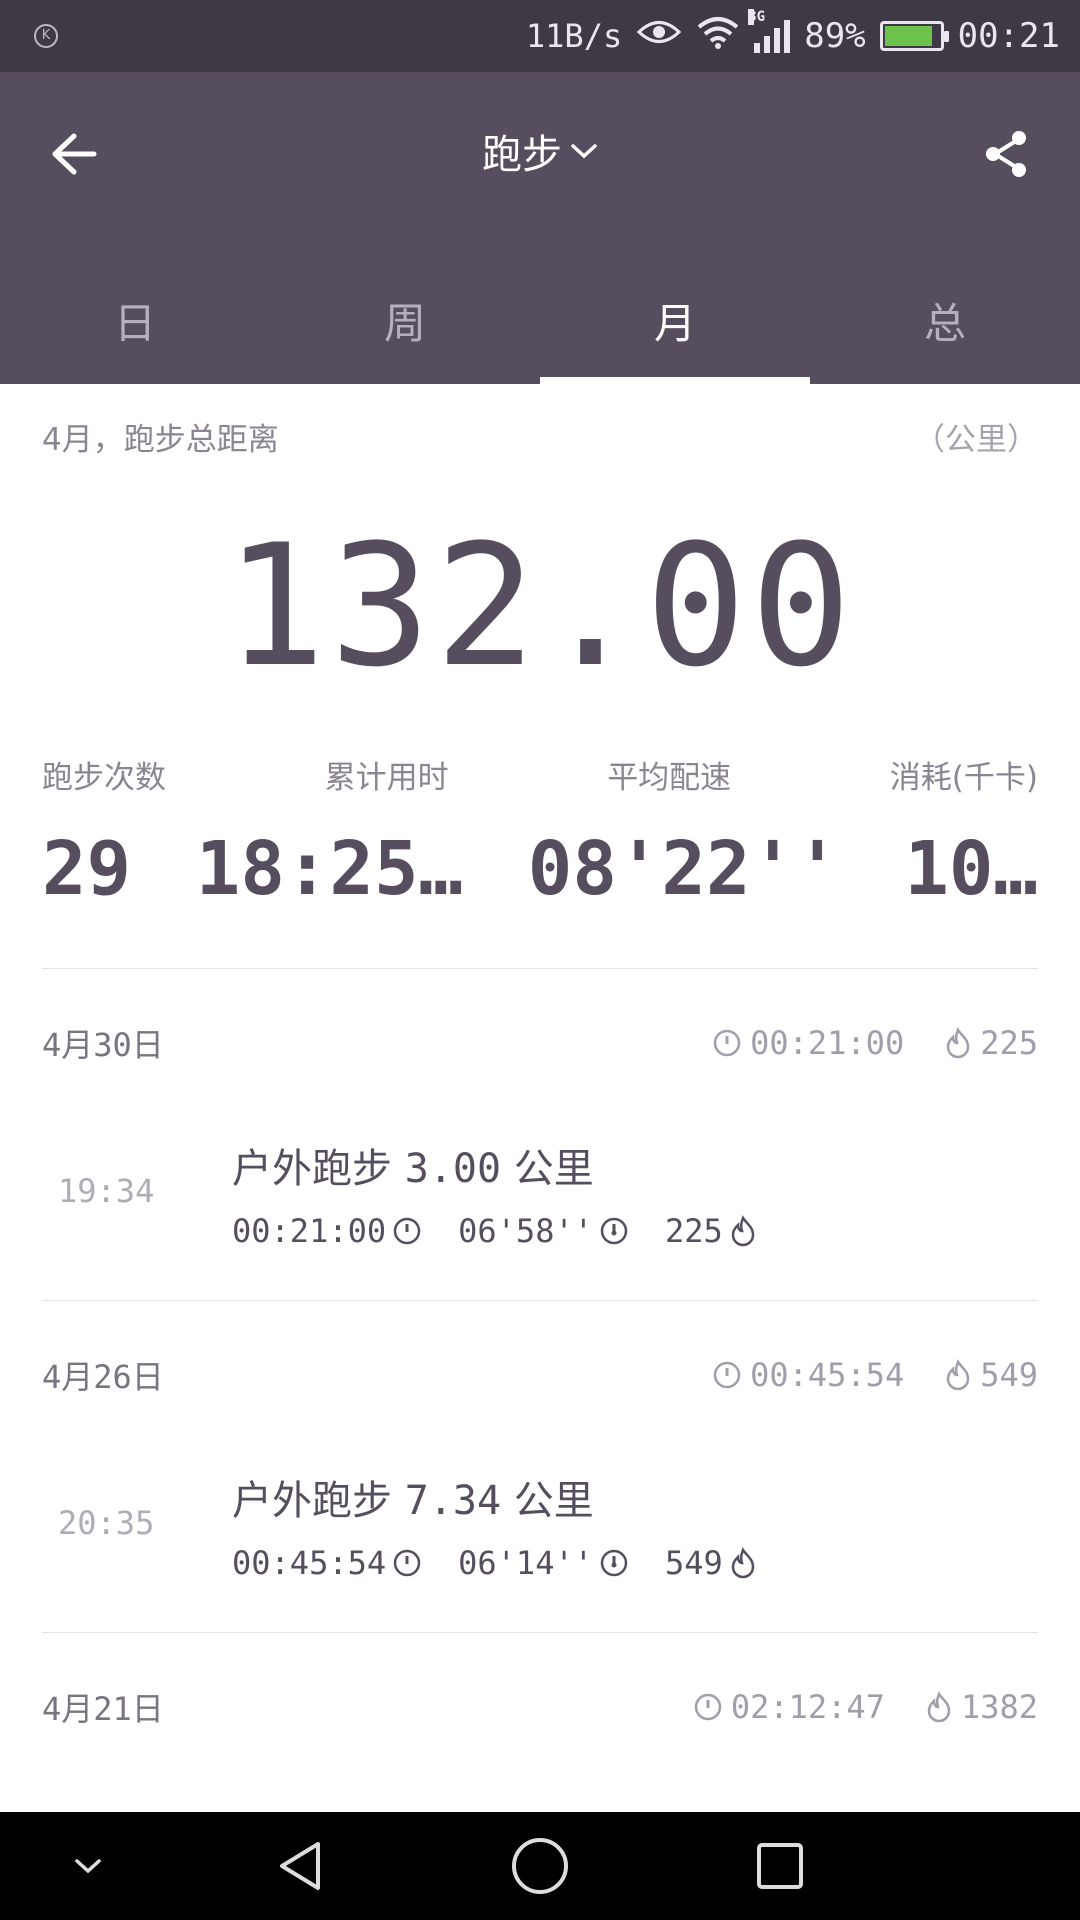  I want to click on battery-percent: 89%, so click(835, 36).